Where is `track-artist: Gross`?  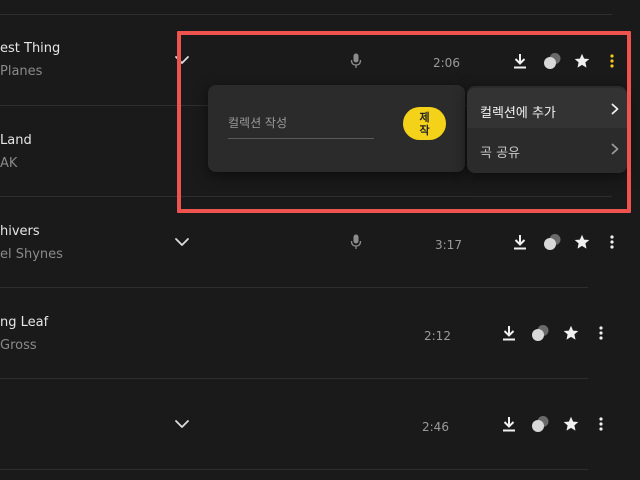 track-artist: Gross is located at coordinates (18, 345).